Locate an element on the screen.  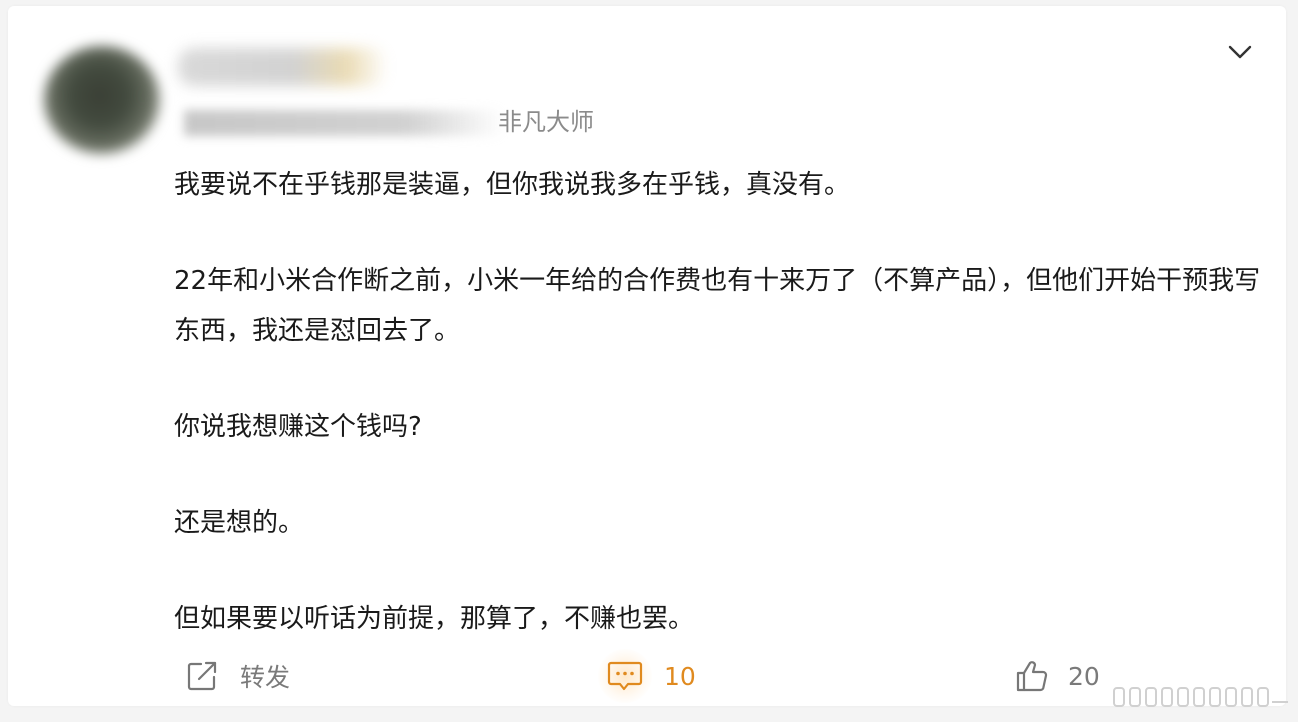
thumbs-up-icon is located at coordinates (1032, 676).